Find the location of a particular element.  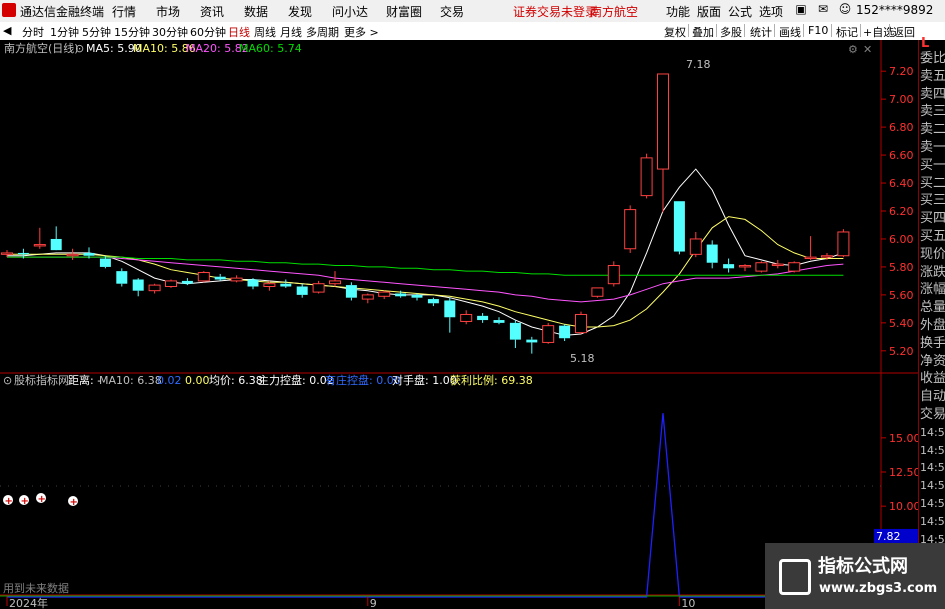

toolbar-f10: F10 is located at coordinates (818, 30).